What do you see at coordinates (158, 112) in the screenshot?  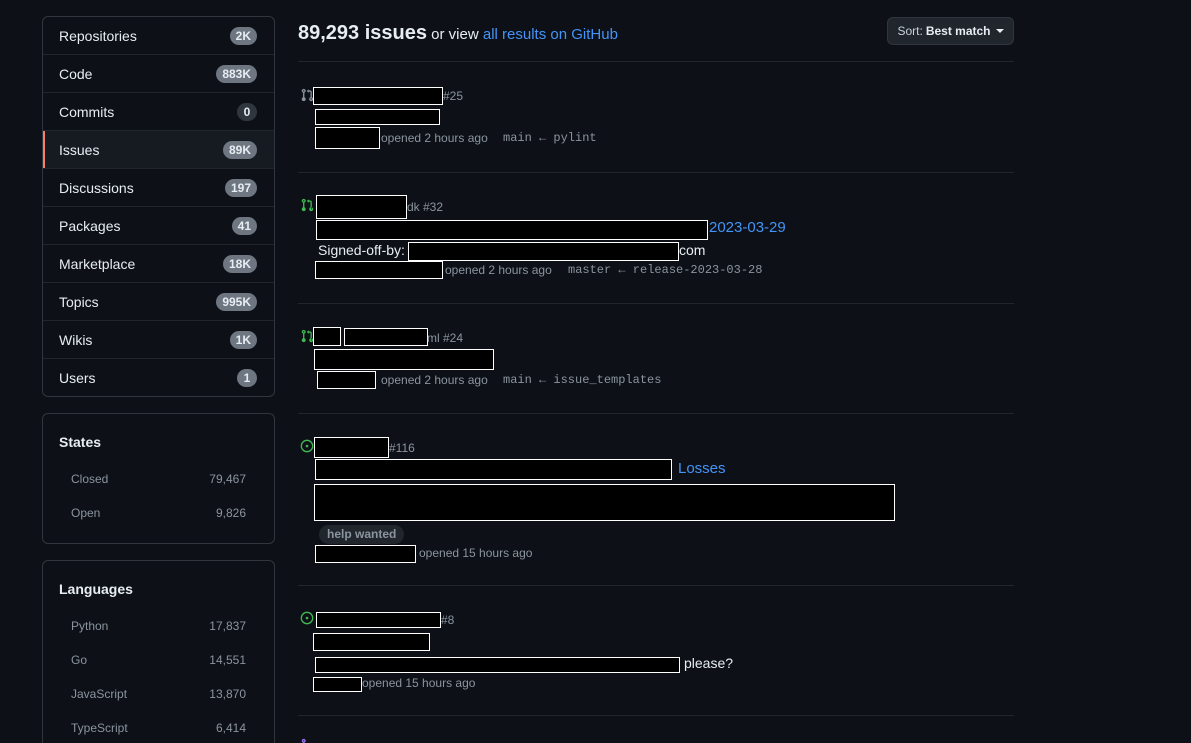 I see `nav-item-commits: Commits 0` at bounding box center [158, 112].